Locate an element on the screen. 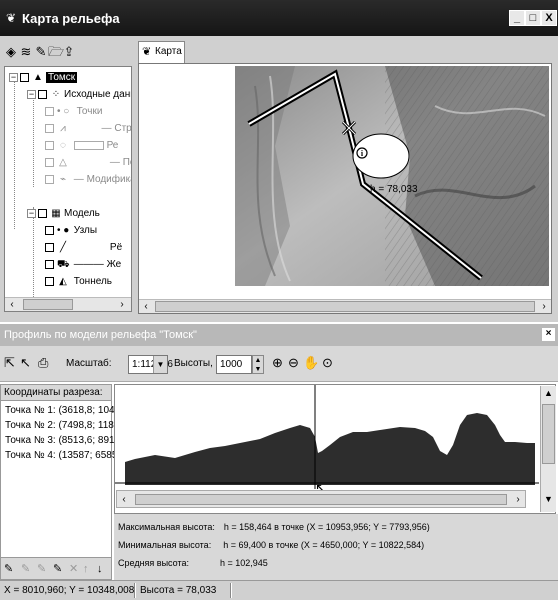  tree-item-source-data: − ⁘Исходные данные is located at coordinates (79, 94).